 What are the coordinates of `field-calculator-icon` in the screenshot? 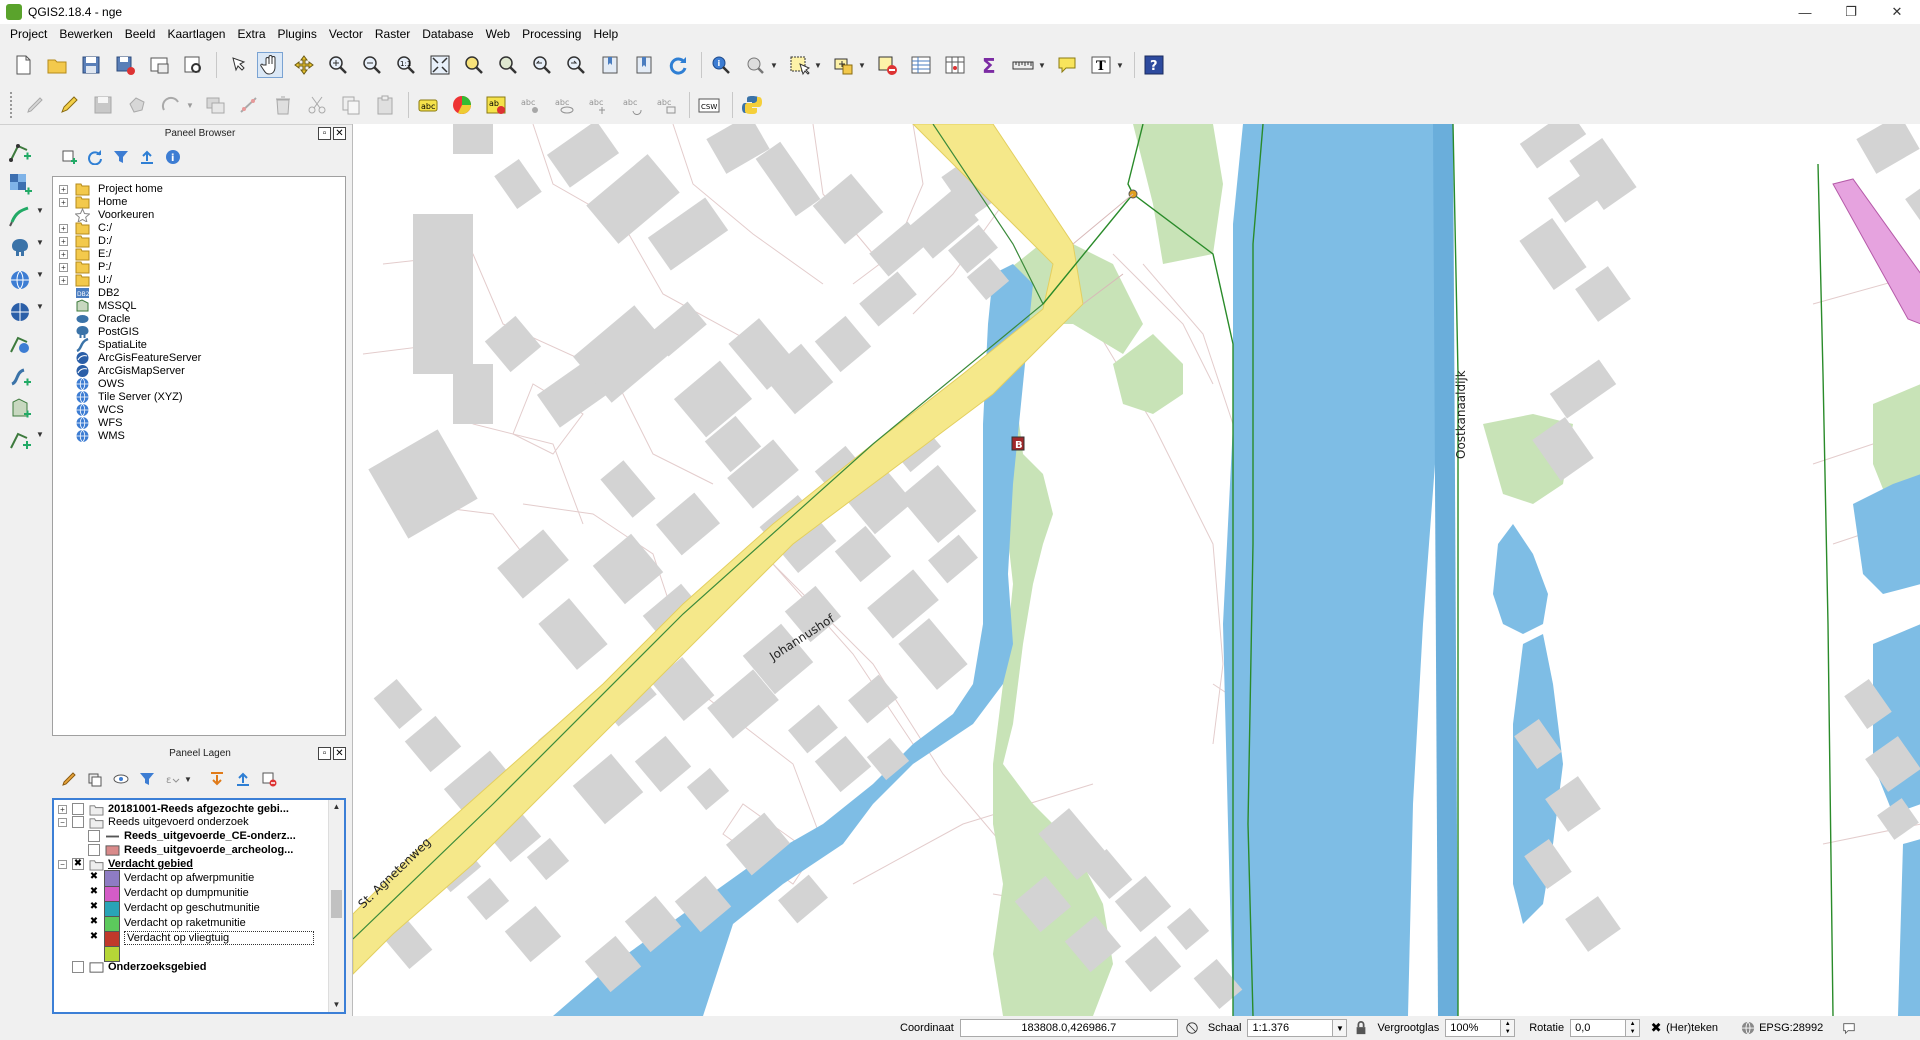 It's located at (955, 65).